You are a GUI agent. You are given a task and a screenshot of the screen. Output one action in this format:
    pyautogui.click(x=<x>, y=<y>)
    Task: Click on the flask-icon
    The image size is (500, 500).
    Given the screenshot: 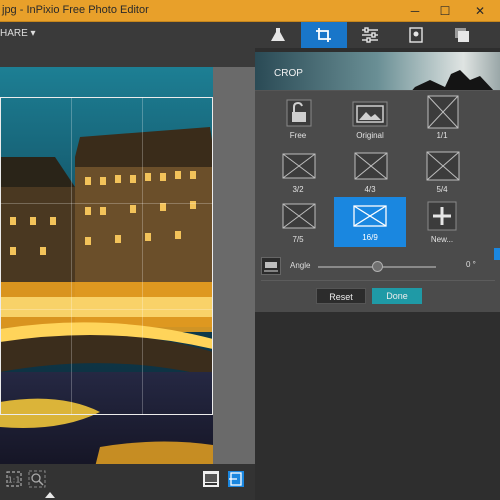 What is the action you would take?
    pyautogui.click(x=278, y=34)
    